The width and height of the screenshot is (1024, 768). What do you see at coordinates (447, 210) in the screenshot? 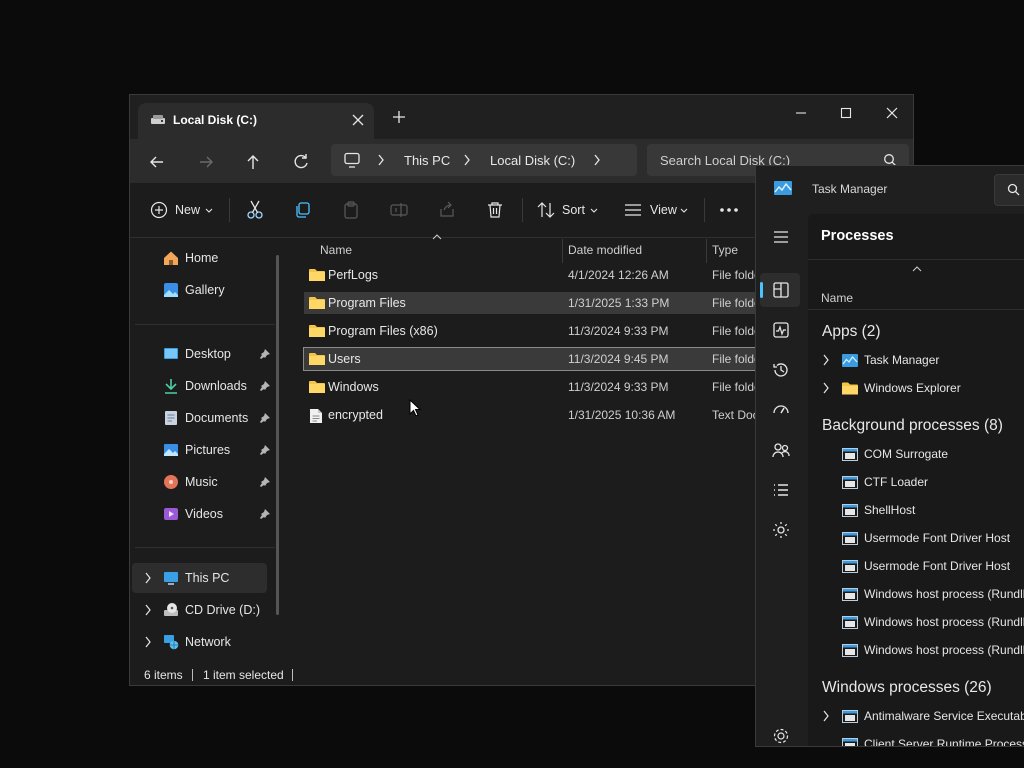
I see `share-icon` at bounding box center [447, 210].